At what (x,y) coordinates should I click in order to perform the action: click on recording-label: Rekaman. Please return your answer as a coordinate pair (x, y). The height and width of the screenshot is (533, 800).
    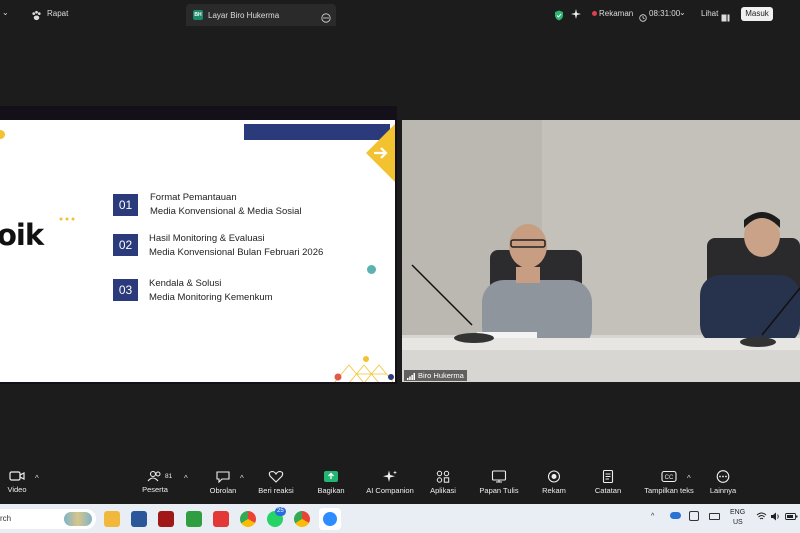
    Looking at the image, I should click on (616, 13).